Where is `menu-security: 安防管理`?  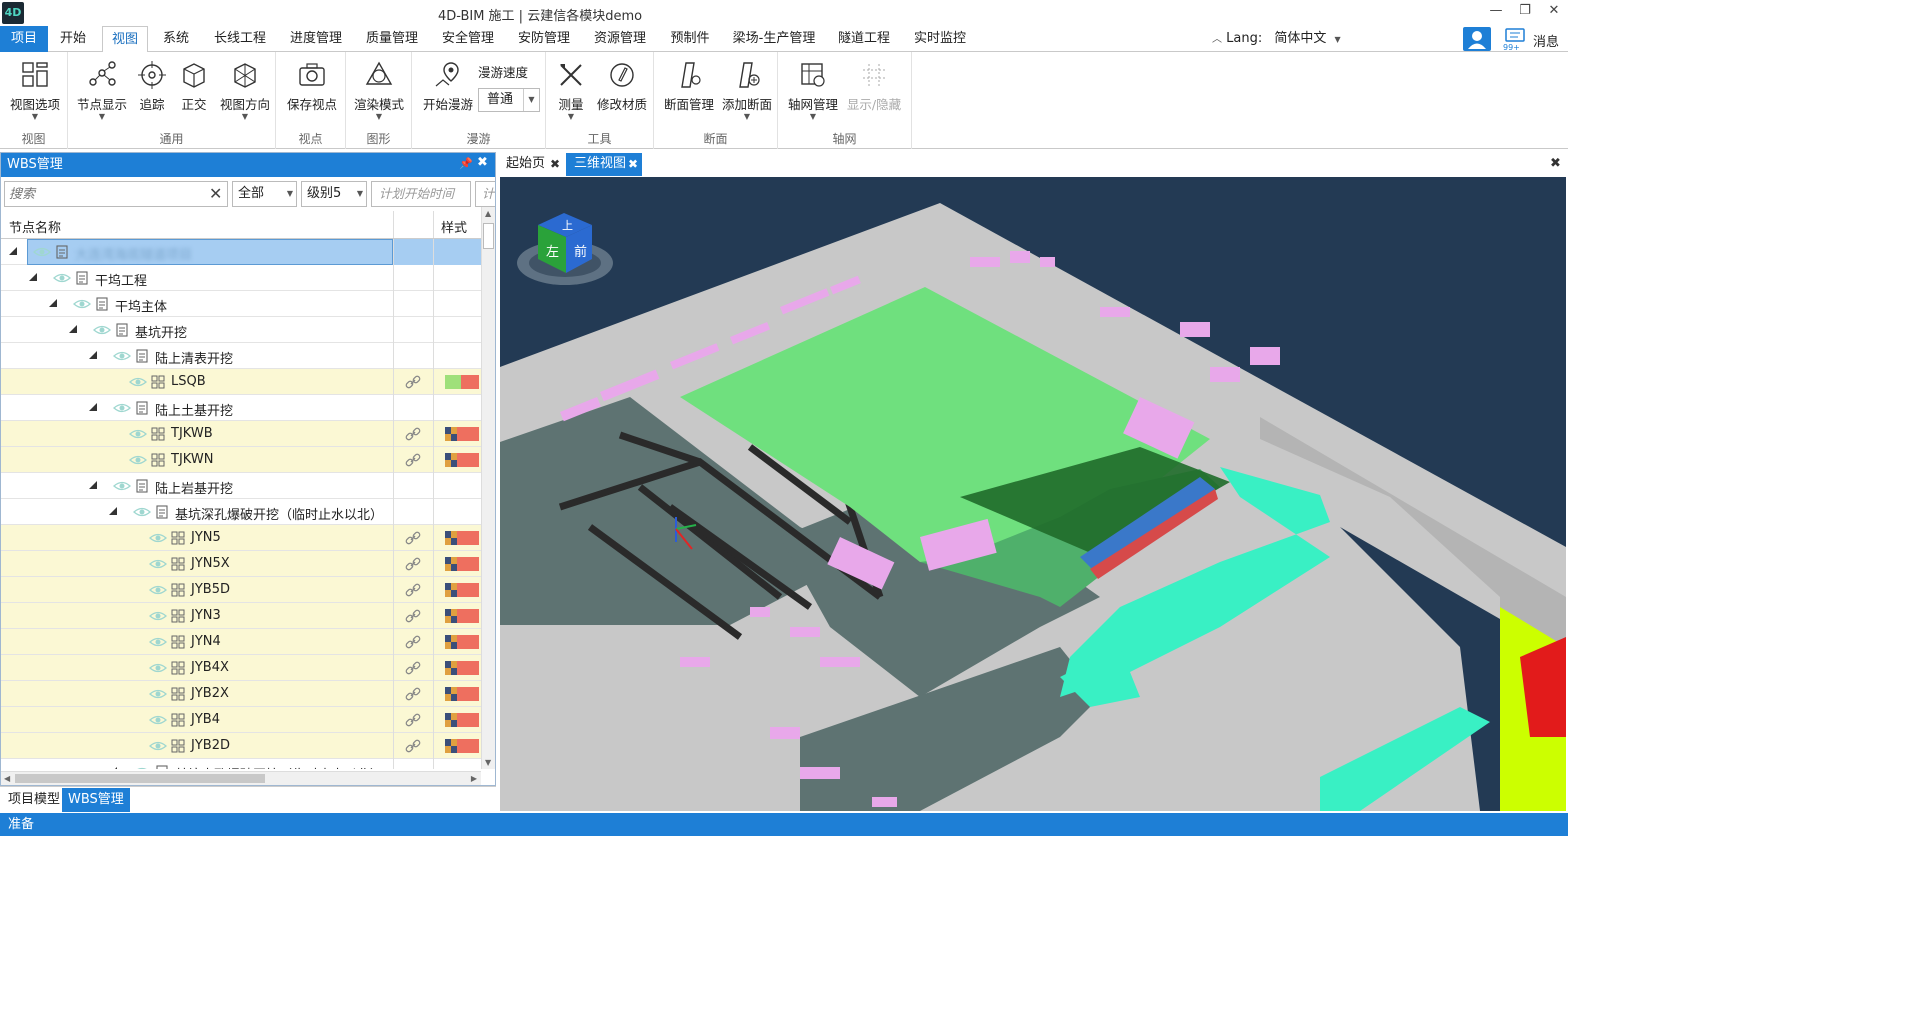 menu-security: 安防管理 is located at coordinates (544, 39).